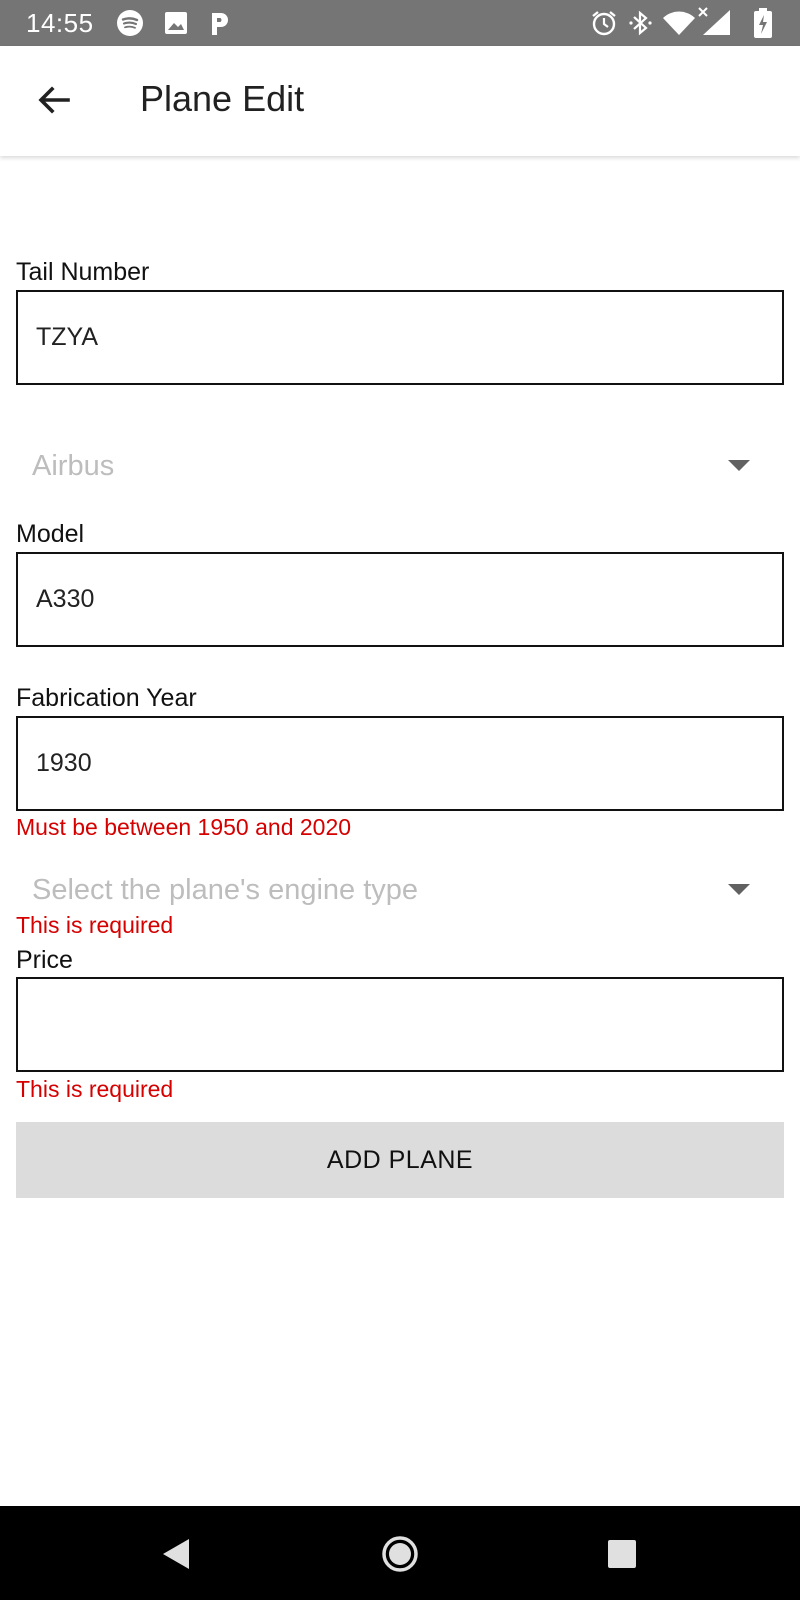  Describe the element at coordinates (400, 1024) in the screenshot. I see `price-input` at that location.